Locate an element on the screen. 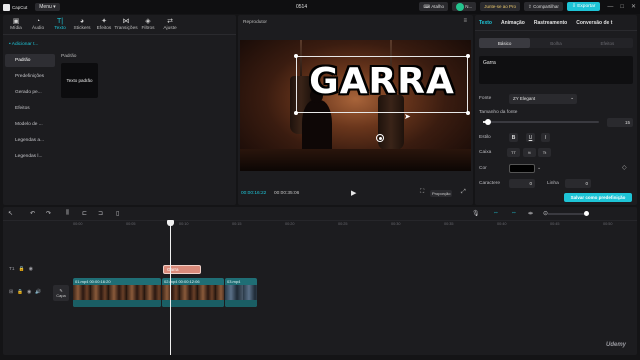 The image size is (640, 360). slider-knob is located at coordinates (487, 122).